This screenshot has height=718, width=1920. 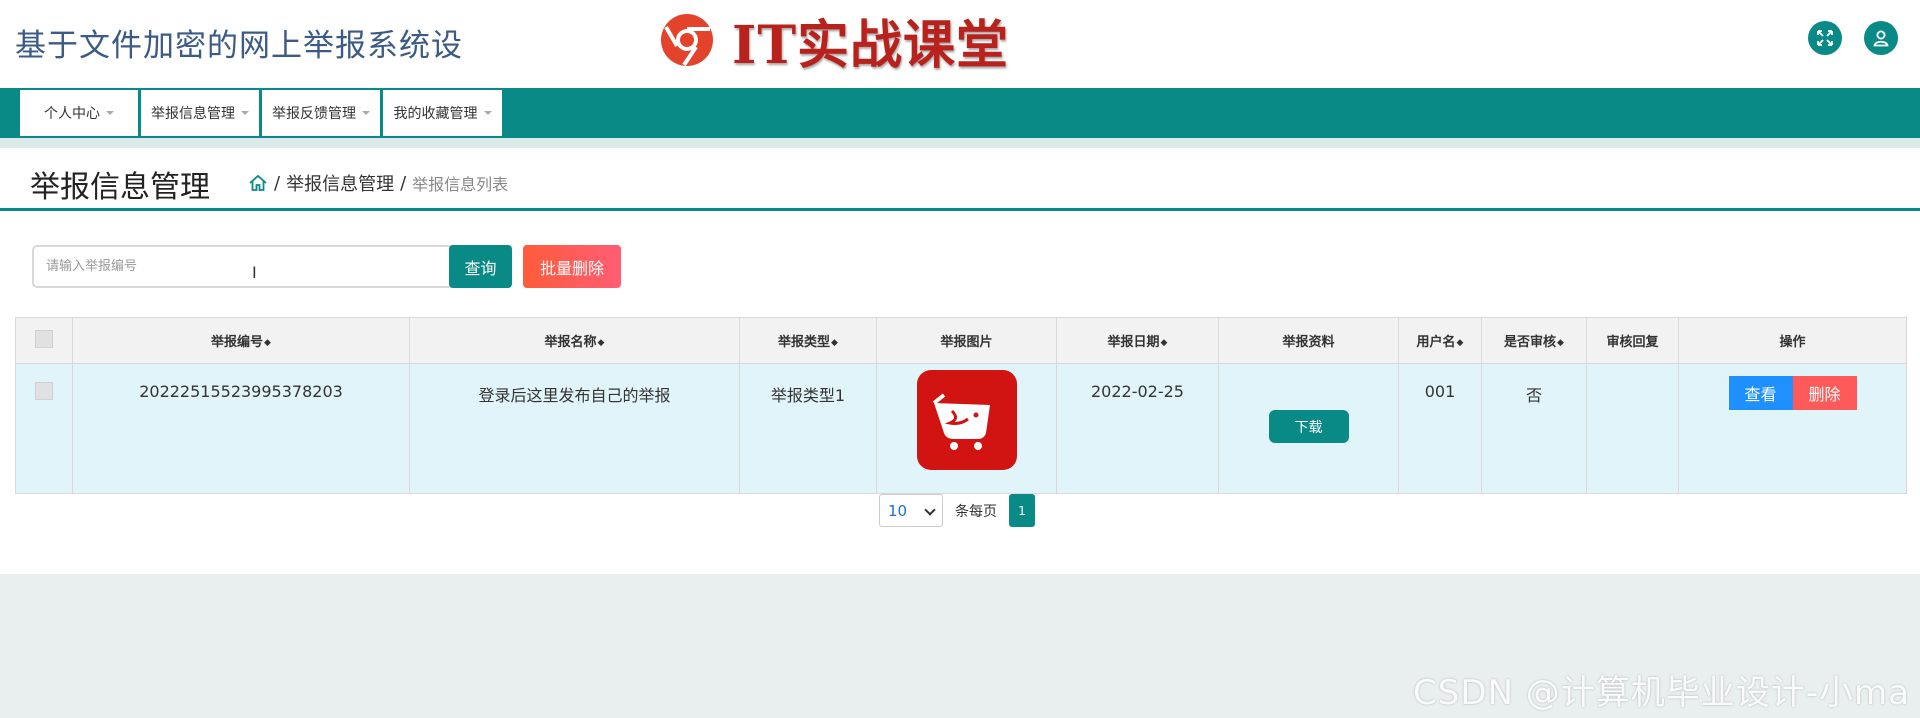 I want to click on column-header: 举报日期◆, so click(x=1137, y=340).